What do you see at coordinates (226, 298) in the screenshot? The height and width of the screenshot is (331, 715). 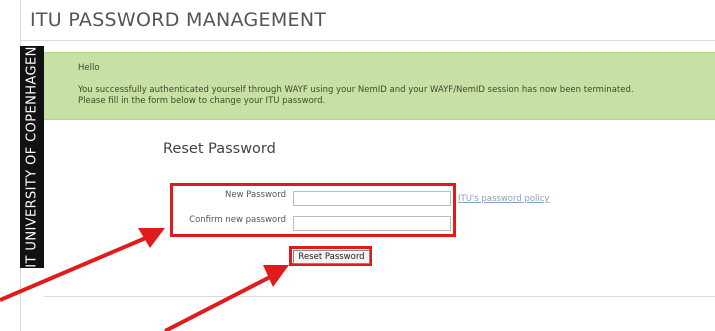 I see `arrow-to-reset-button` at bounding box center [226, 298].